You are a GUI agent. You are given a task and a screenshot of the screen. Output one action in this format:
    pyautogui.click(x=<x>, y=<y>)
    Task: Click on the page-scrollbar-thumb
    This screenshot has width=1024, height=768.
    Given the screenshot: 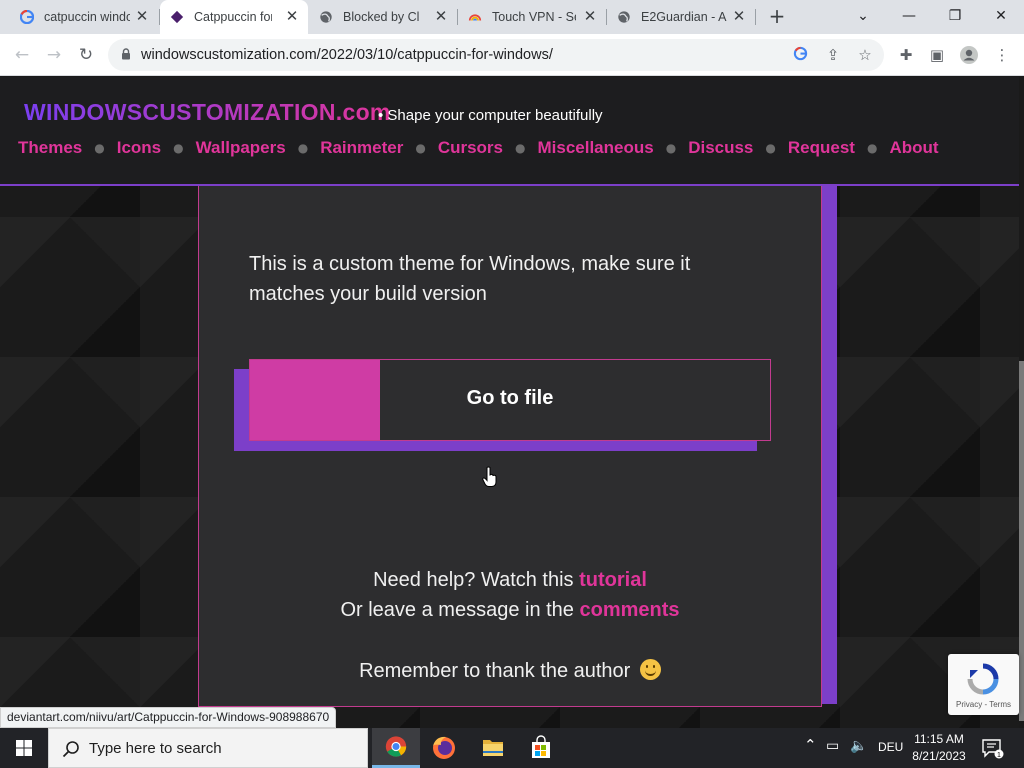 What is the action you would take?
    pyautogui.click(x=1021, y=541)
    